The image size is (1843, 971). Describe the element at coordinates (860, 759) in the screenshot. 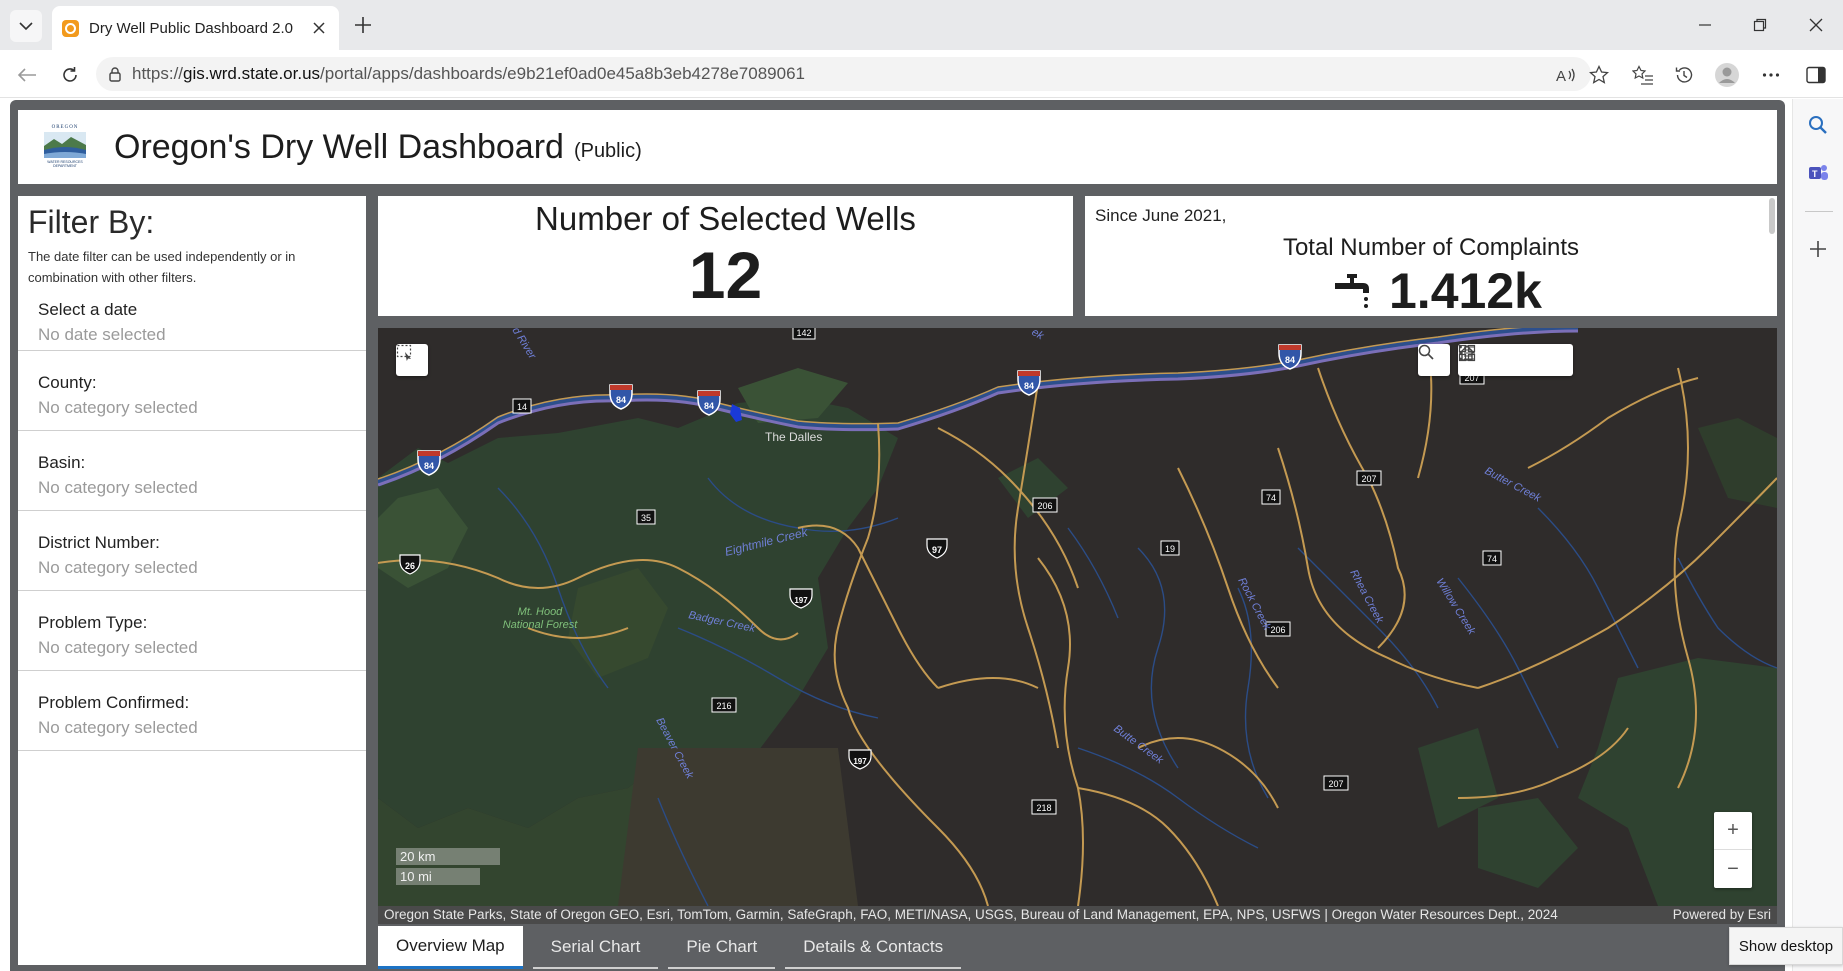

I see `us-197-shield: 197` at that location.